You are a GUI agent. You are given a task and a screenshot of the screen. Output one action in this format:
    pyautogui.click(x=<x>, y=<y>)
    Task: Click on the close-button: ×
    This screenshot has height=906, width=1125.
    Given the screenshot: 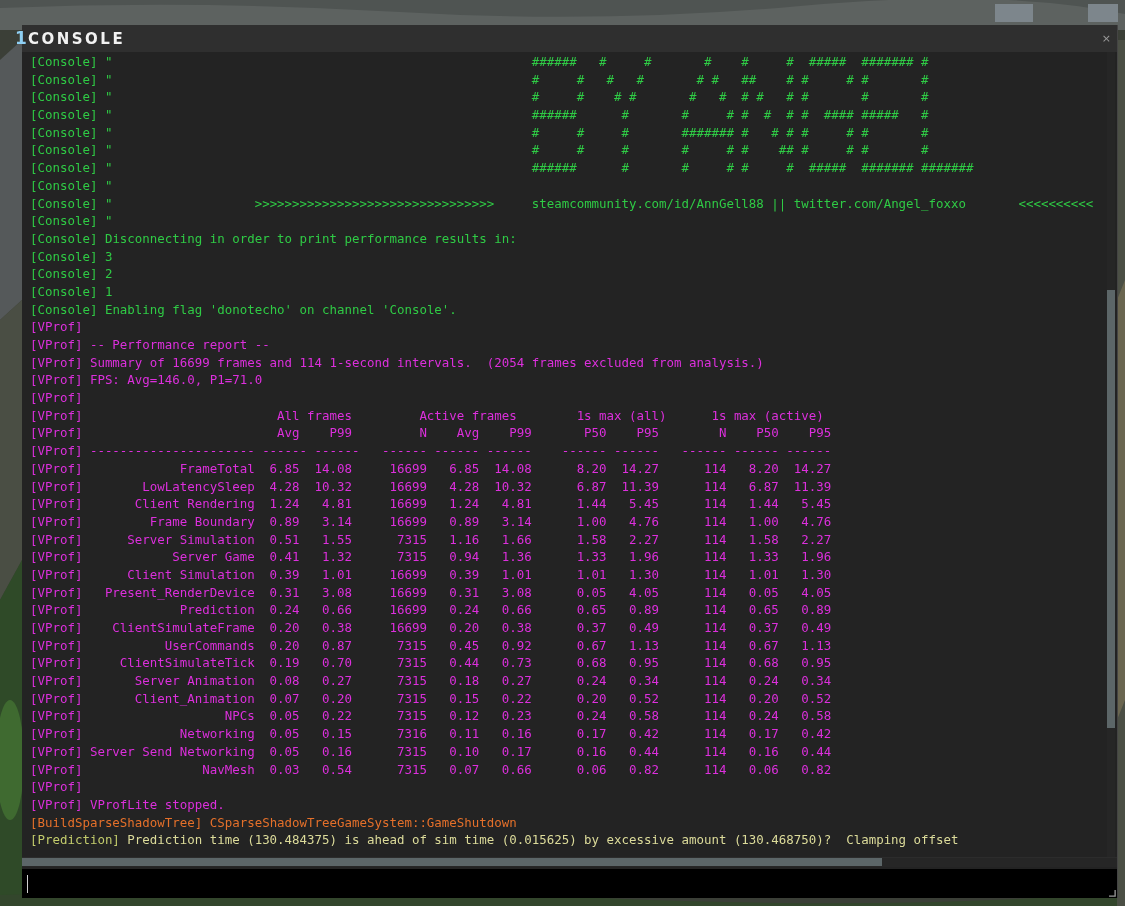 What is the action you would take?
    pyautogui.click(x=1106, y=38)
    